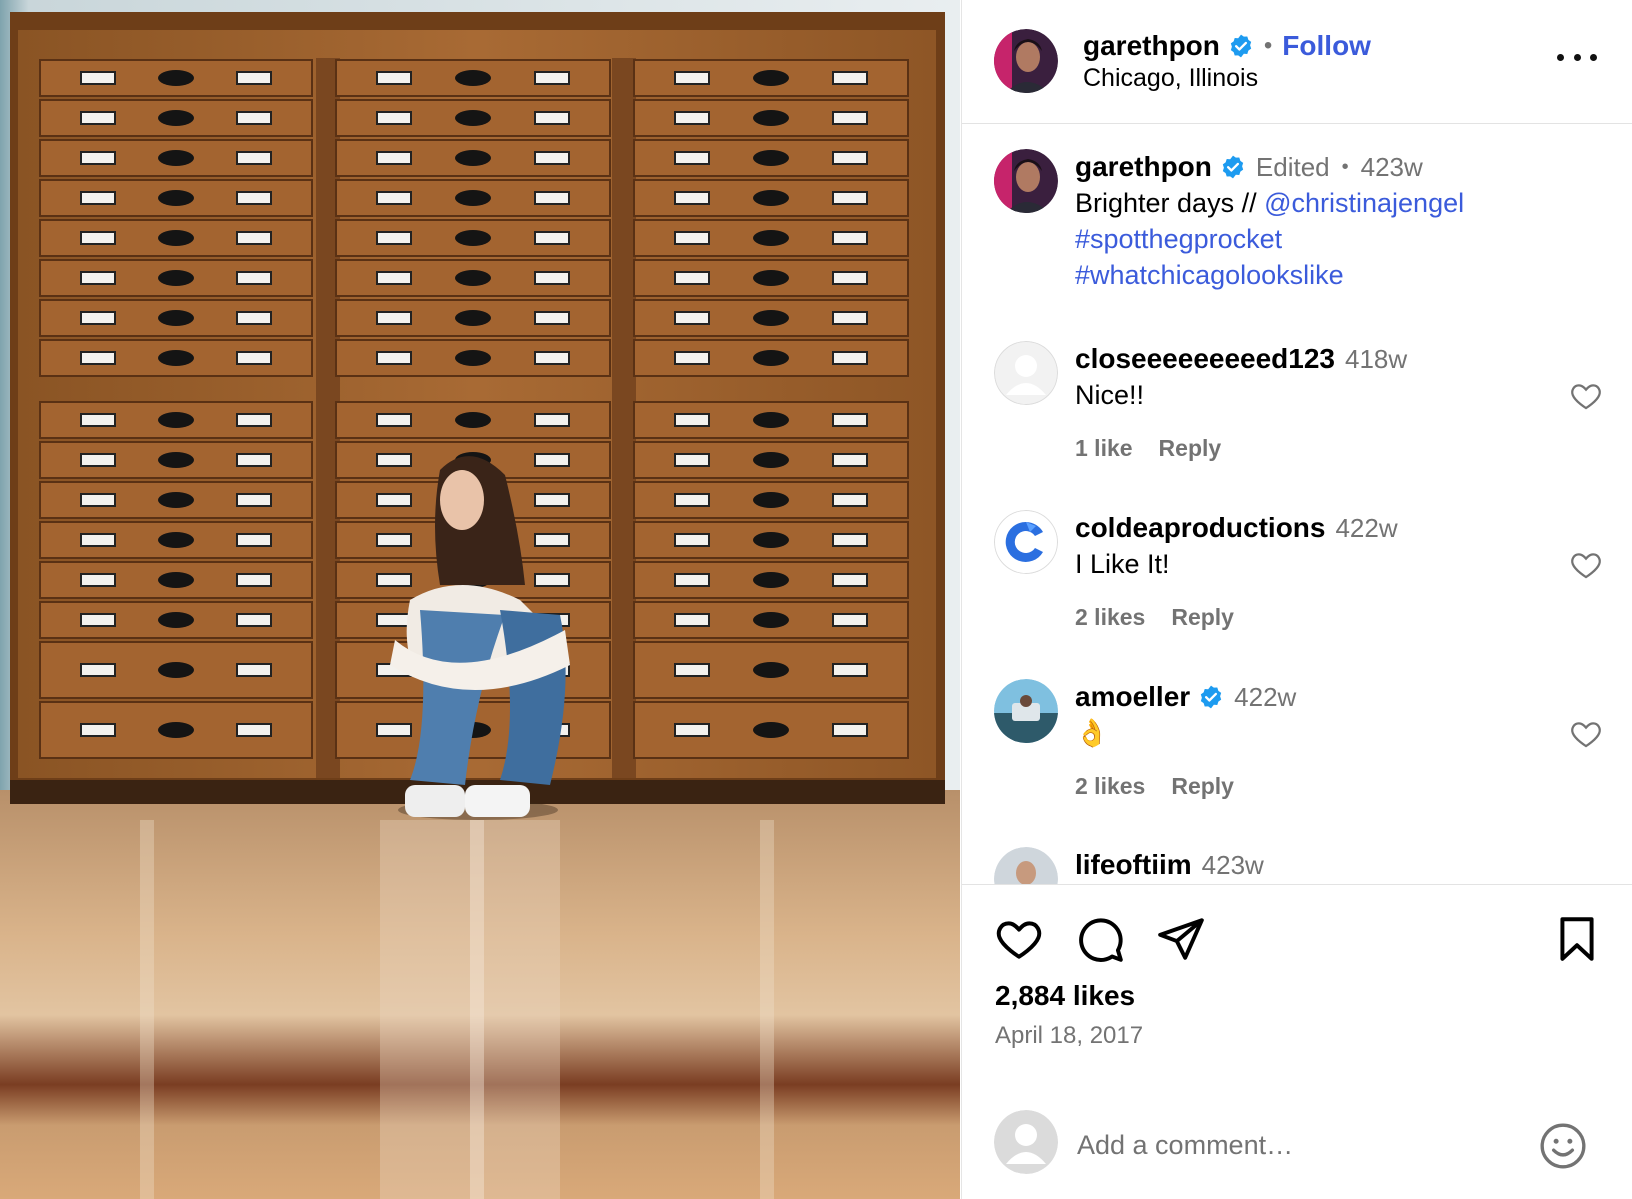 This screenshot has width=1632, height=1199. Describe the element at coordinates (1227, 46) in the screenshot. I see `header-user-line: garethpon • Follow` at that location.